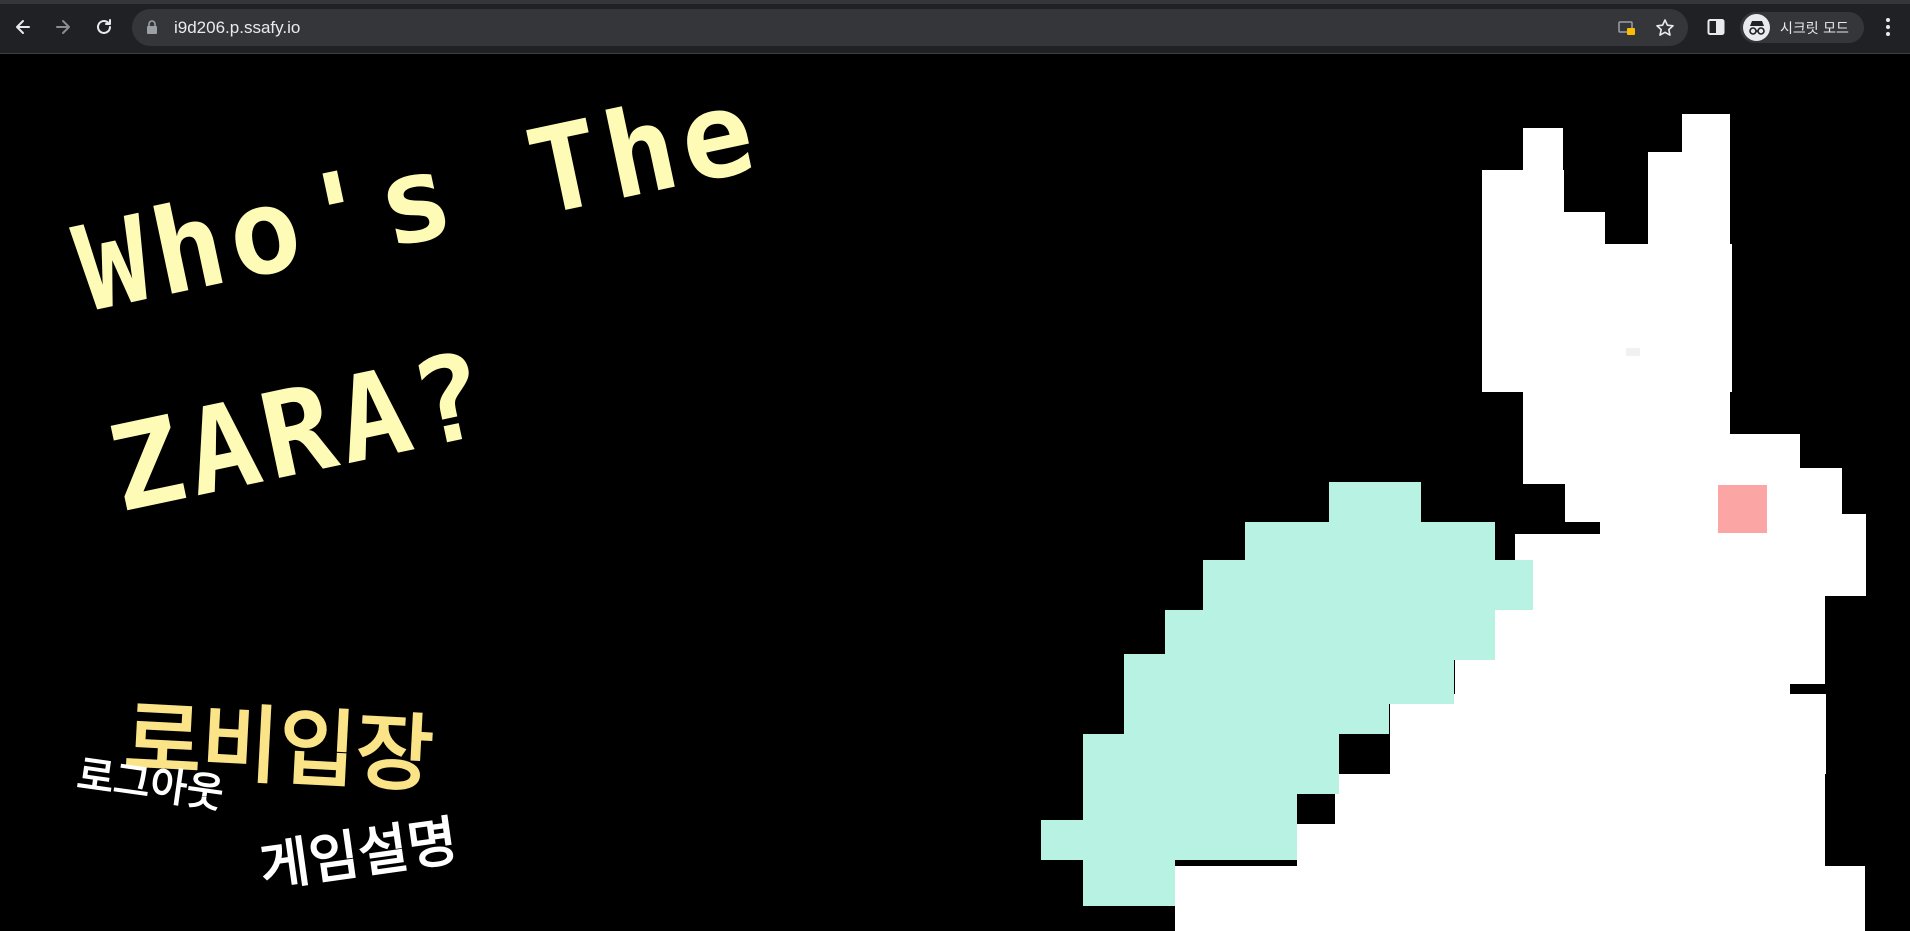 The height and width of the screenshot is (931, 1910). I want to click on lock-icon, so click(152, 29).